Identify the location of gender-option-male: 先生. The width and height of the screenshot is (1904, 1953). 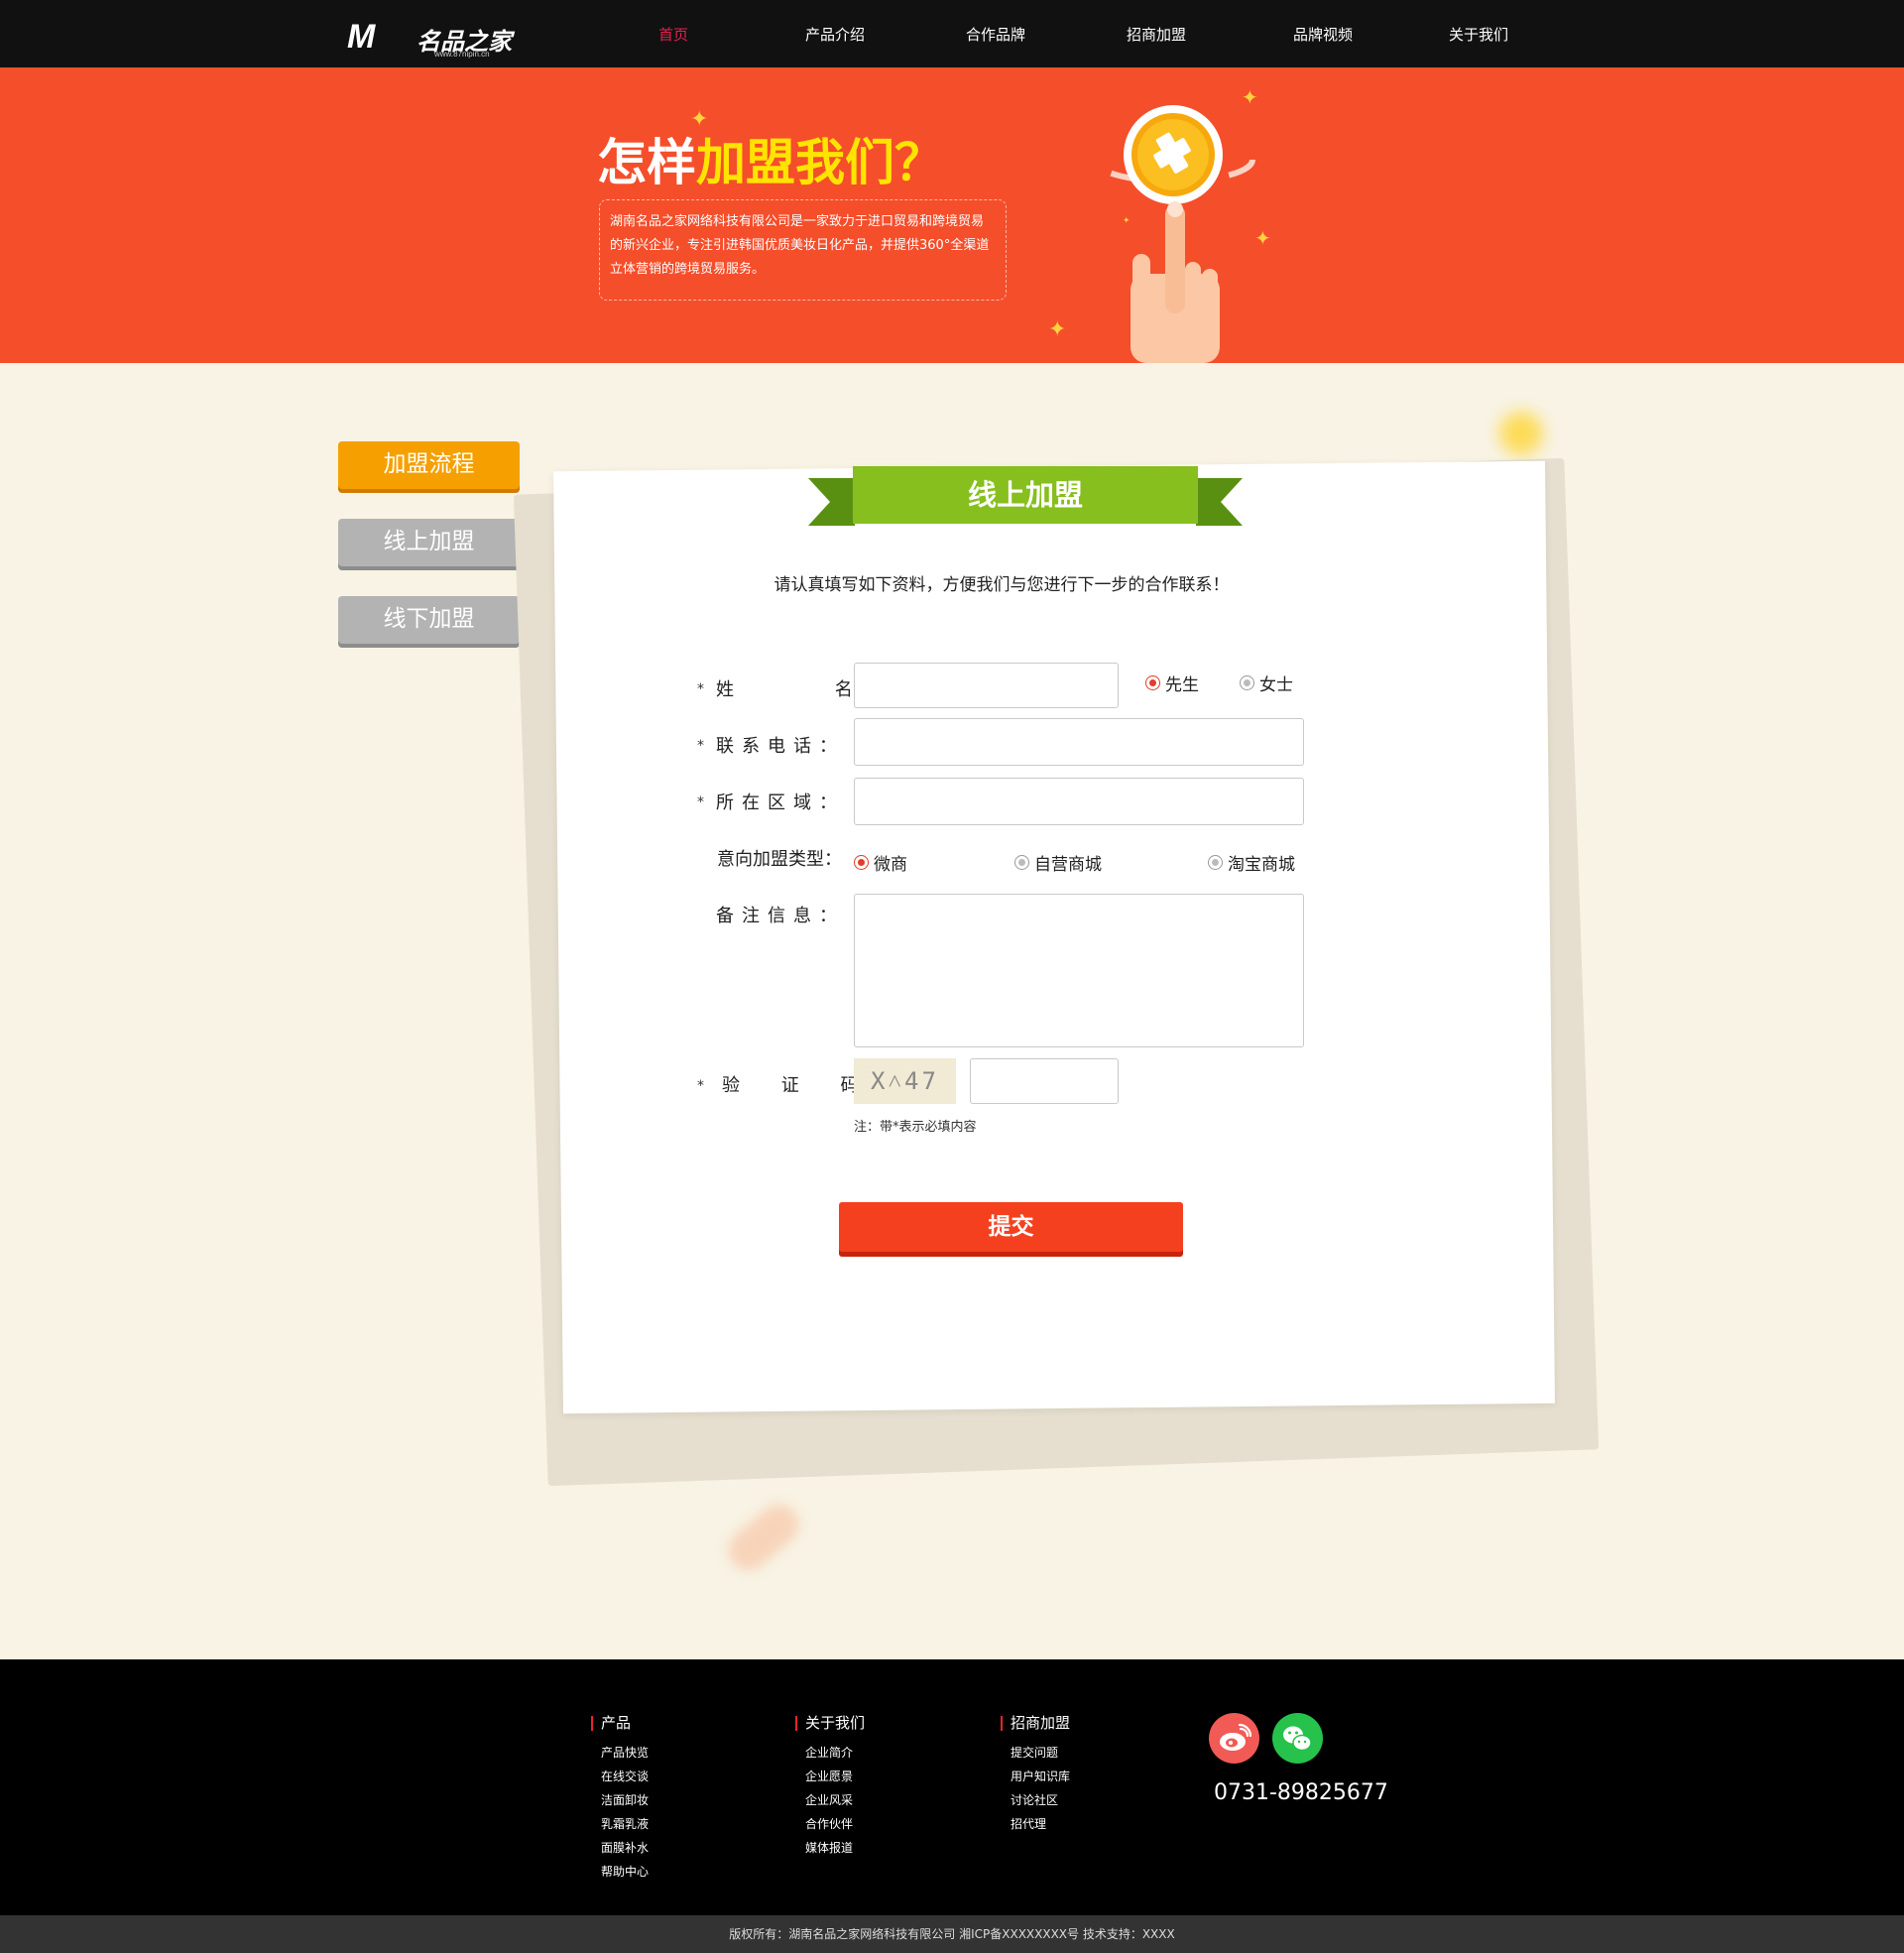
(1172, 683).